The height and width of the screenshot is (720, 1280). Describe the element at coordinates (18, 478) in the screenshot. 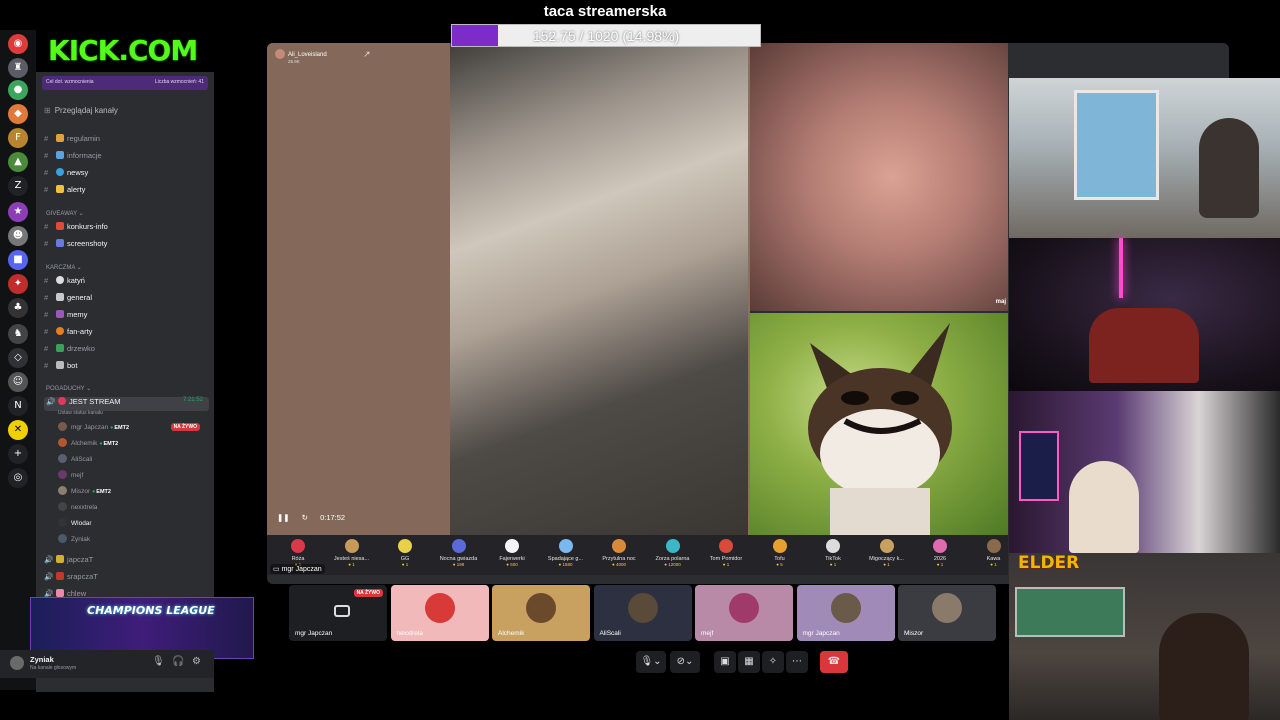

I see `discover-icon: ◎` at that location.